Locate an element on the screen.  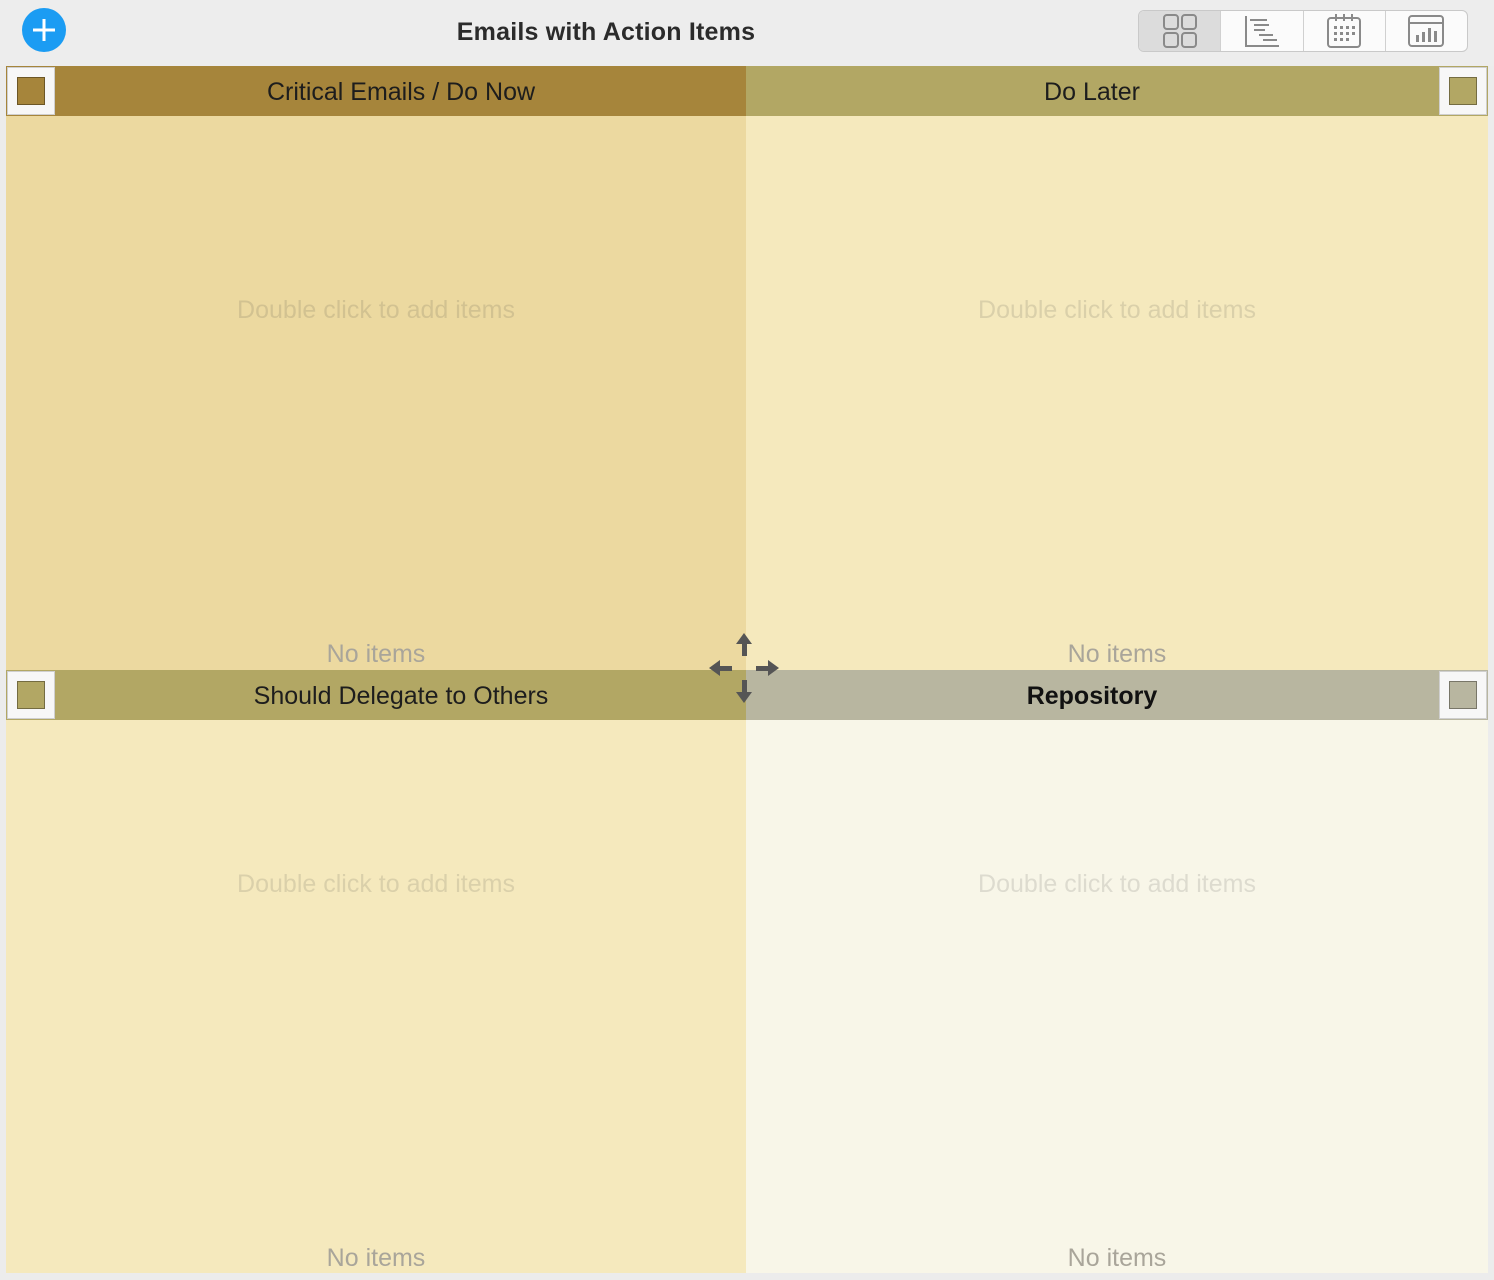
move-handle is located at coordinates (744, 668).